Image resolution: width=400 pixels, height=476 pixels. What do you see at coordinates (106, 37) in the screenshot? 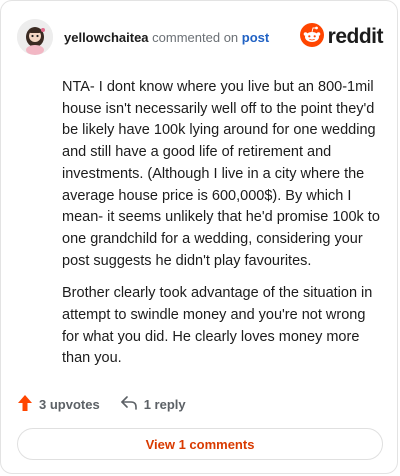
I see `username-link: yellowchaitea` at bounding box center [106, 37].